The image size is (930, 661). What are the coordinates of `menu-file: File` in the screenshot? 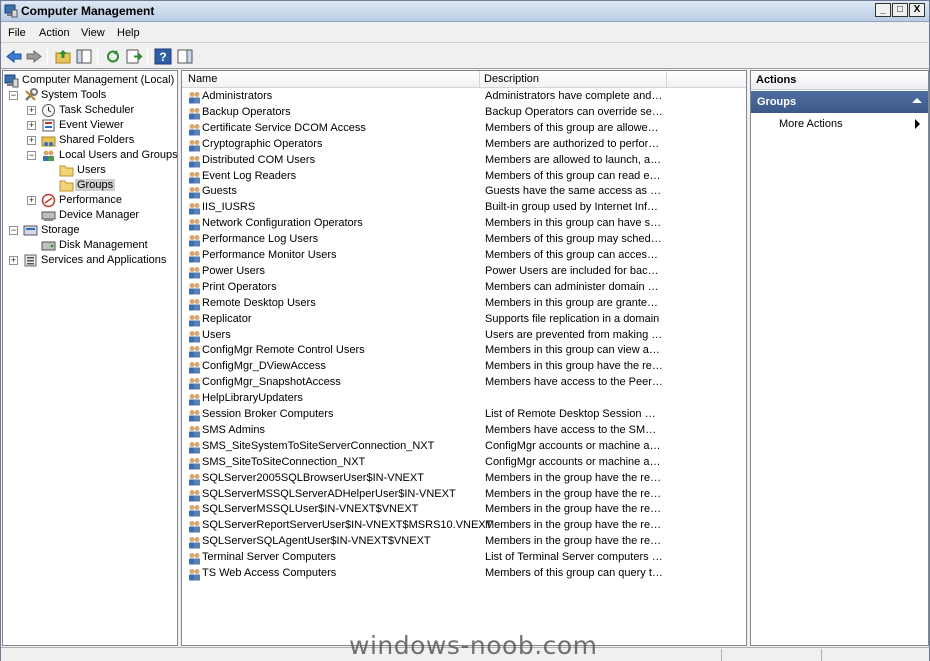 It's located at (17, 33).